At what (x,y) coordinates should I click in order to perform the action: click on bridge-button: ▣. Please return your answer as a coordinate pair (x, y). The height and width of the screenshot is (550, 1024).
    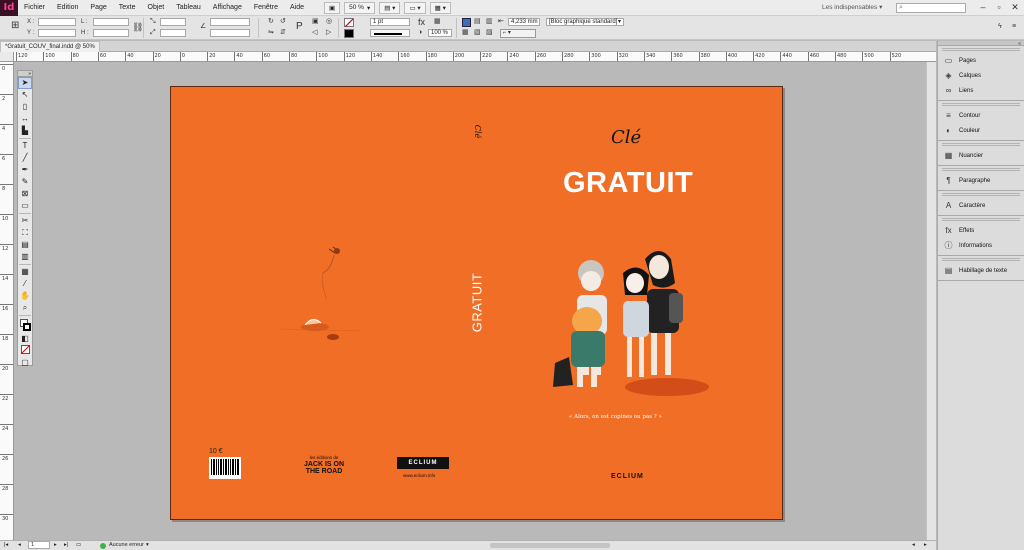
    Looking at the image, I should click on (332, 7).